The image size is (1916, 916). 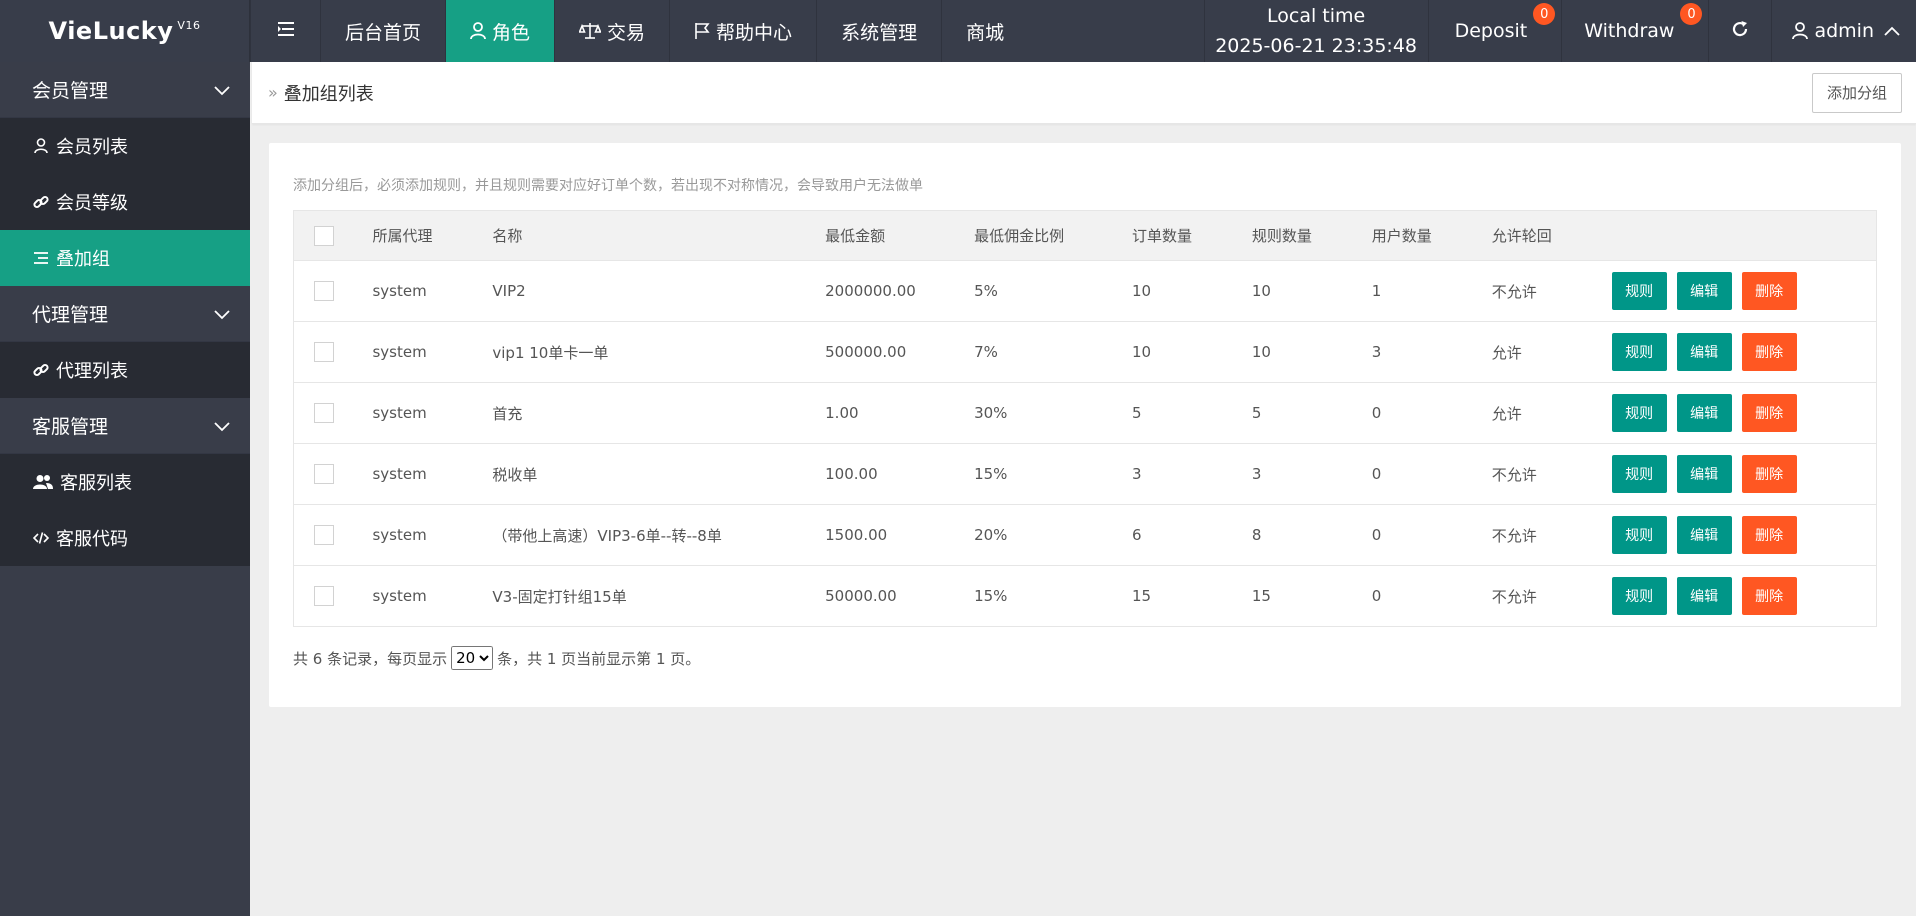 I want to click on breadcrumb: » 叠加组列表, so click(x=321, y=93).